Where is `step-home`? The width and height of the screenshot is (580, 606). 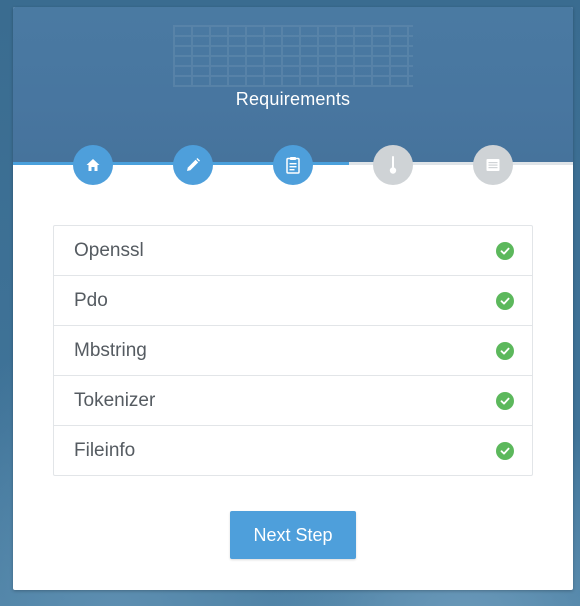 step-home is located at coordinates (93, 165).